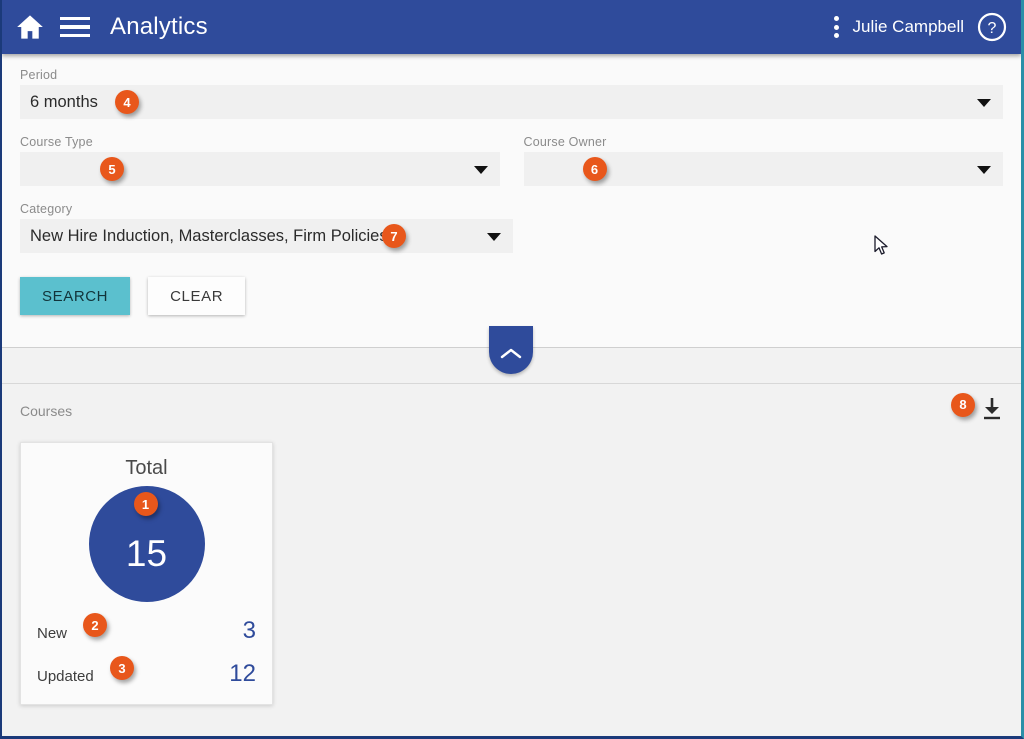 Image resolution: width=1024 pixels, height=739 pixels. What do you see at coordinates (594, 169) in the screenshot?
I see `annotation-badge-6: 6` at bounding box center [594, 169].